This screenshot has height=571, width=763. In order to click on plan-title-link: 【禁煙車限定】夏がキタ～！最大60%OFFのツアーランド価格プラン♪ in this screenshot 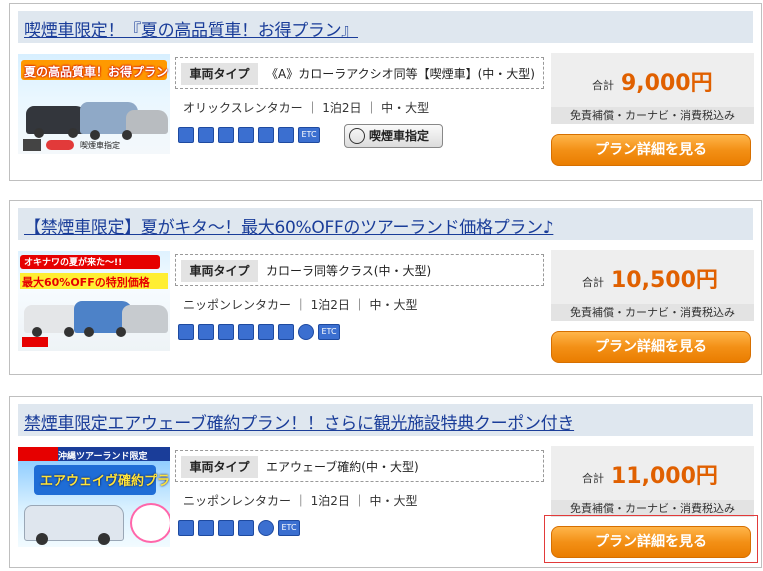, I will do `click(289, 225)`.